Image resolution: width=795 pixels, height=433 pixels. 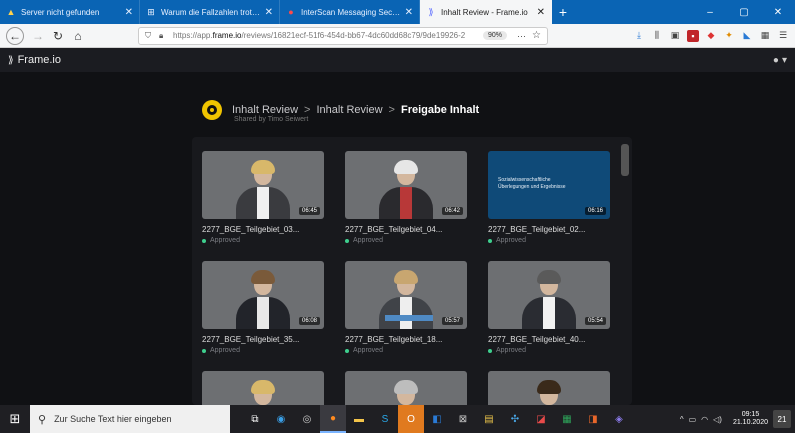 I want to click on teams-icon: ◈, so click(x=619, y=419).